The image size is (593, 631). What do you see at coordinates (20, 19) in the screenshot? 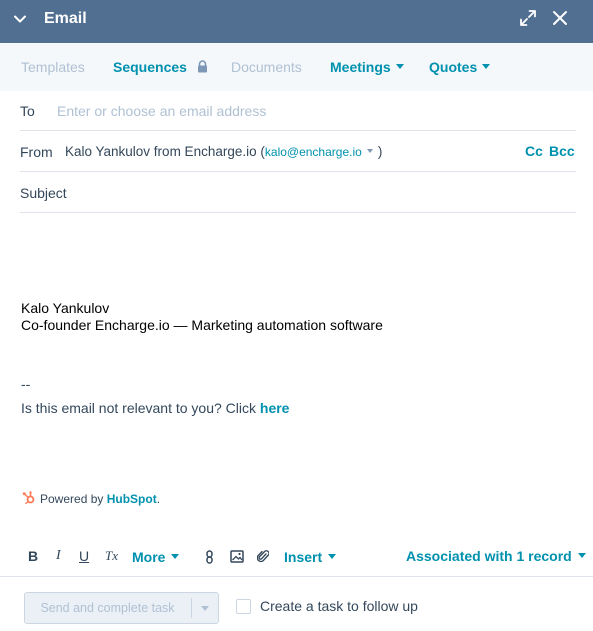
I see `chevron-down-icon` at bounding box center [20, 19].